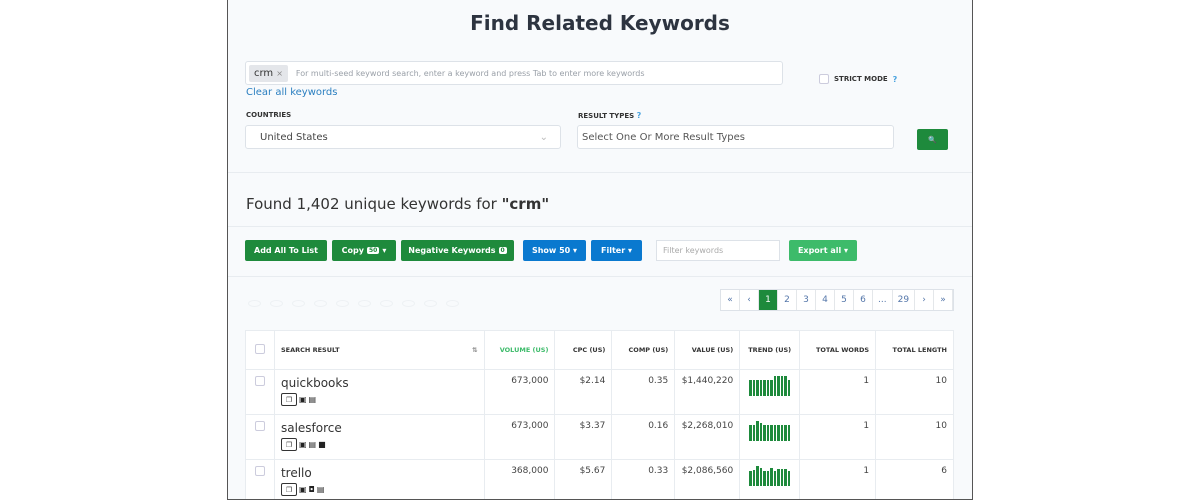 This screenshot has width=1200, height=500. Describe the element at coordinates (825, 300) in the screenshot. I see `page-link: 4` at that location.